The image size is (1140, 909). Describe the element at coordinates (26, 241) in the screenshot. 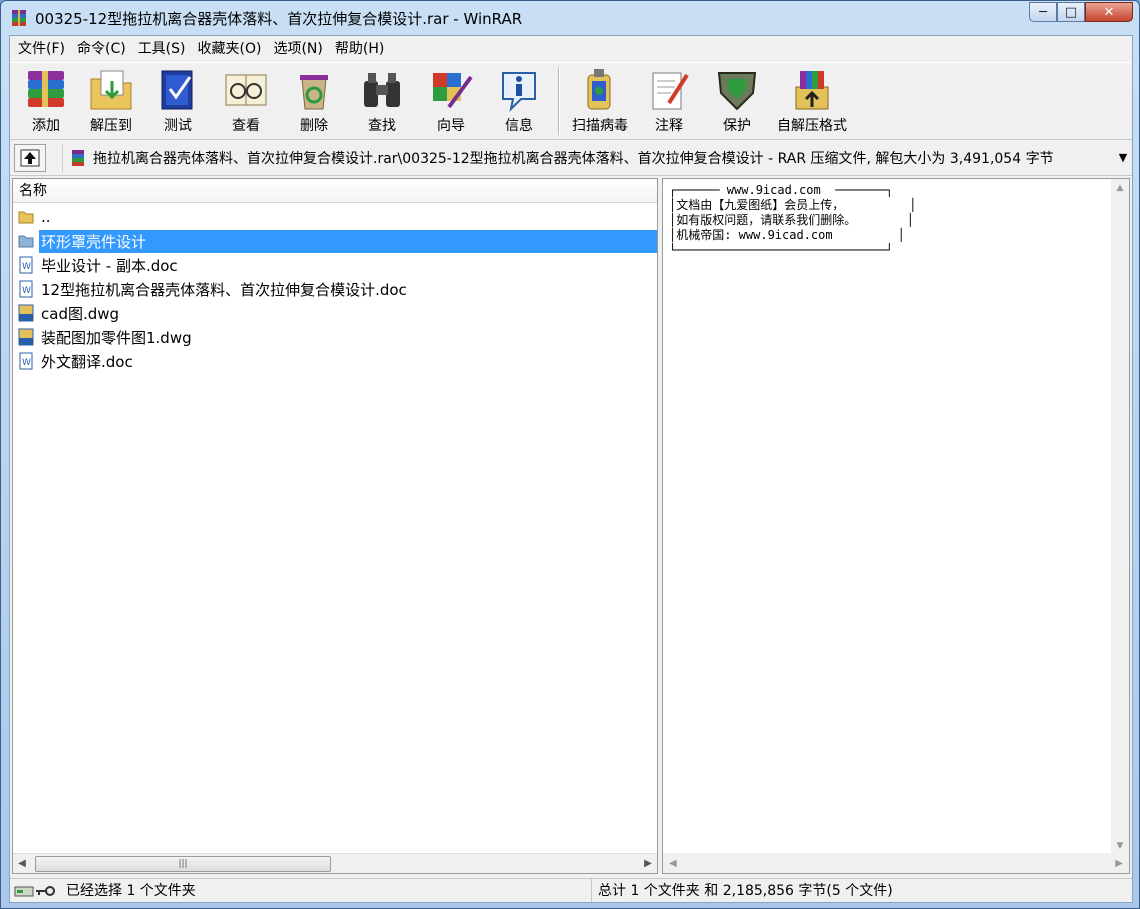

I see `folder-icon` at that location.